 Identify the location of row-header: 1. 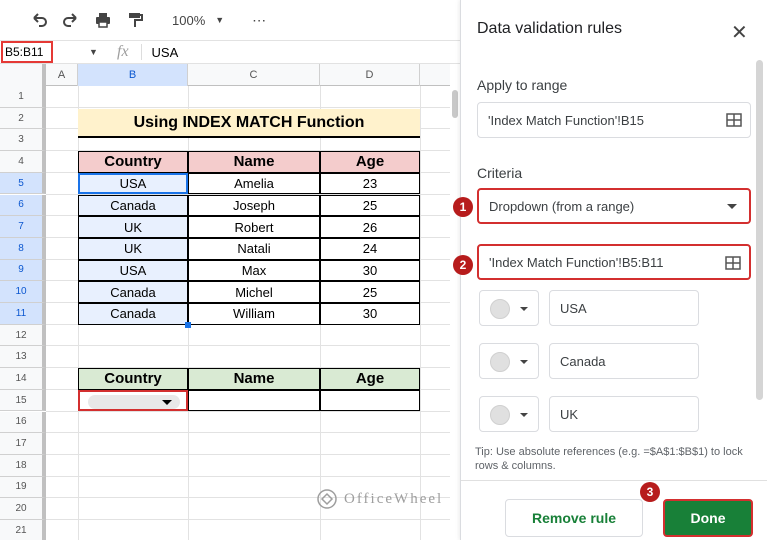
(23, 97).